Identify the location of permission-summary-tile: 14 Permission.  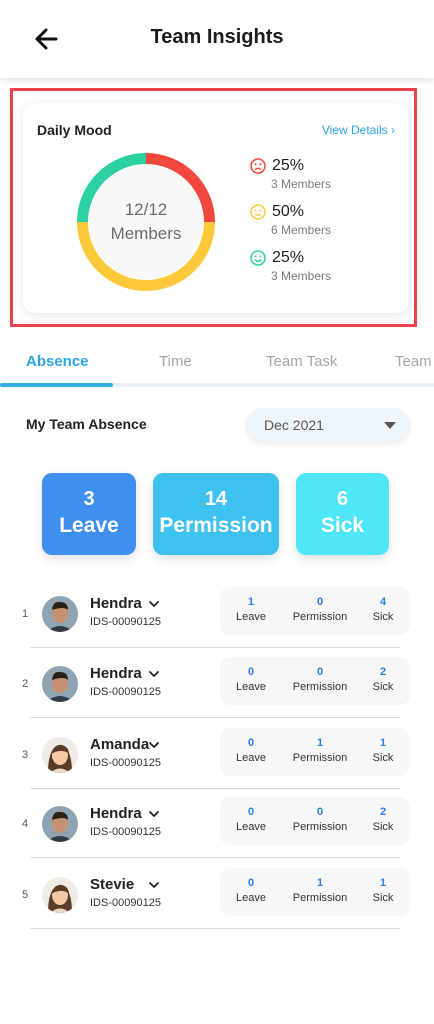
(216, 514).